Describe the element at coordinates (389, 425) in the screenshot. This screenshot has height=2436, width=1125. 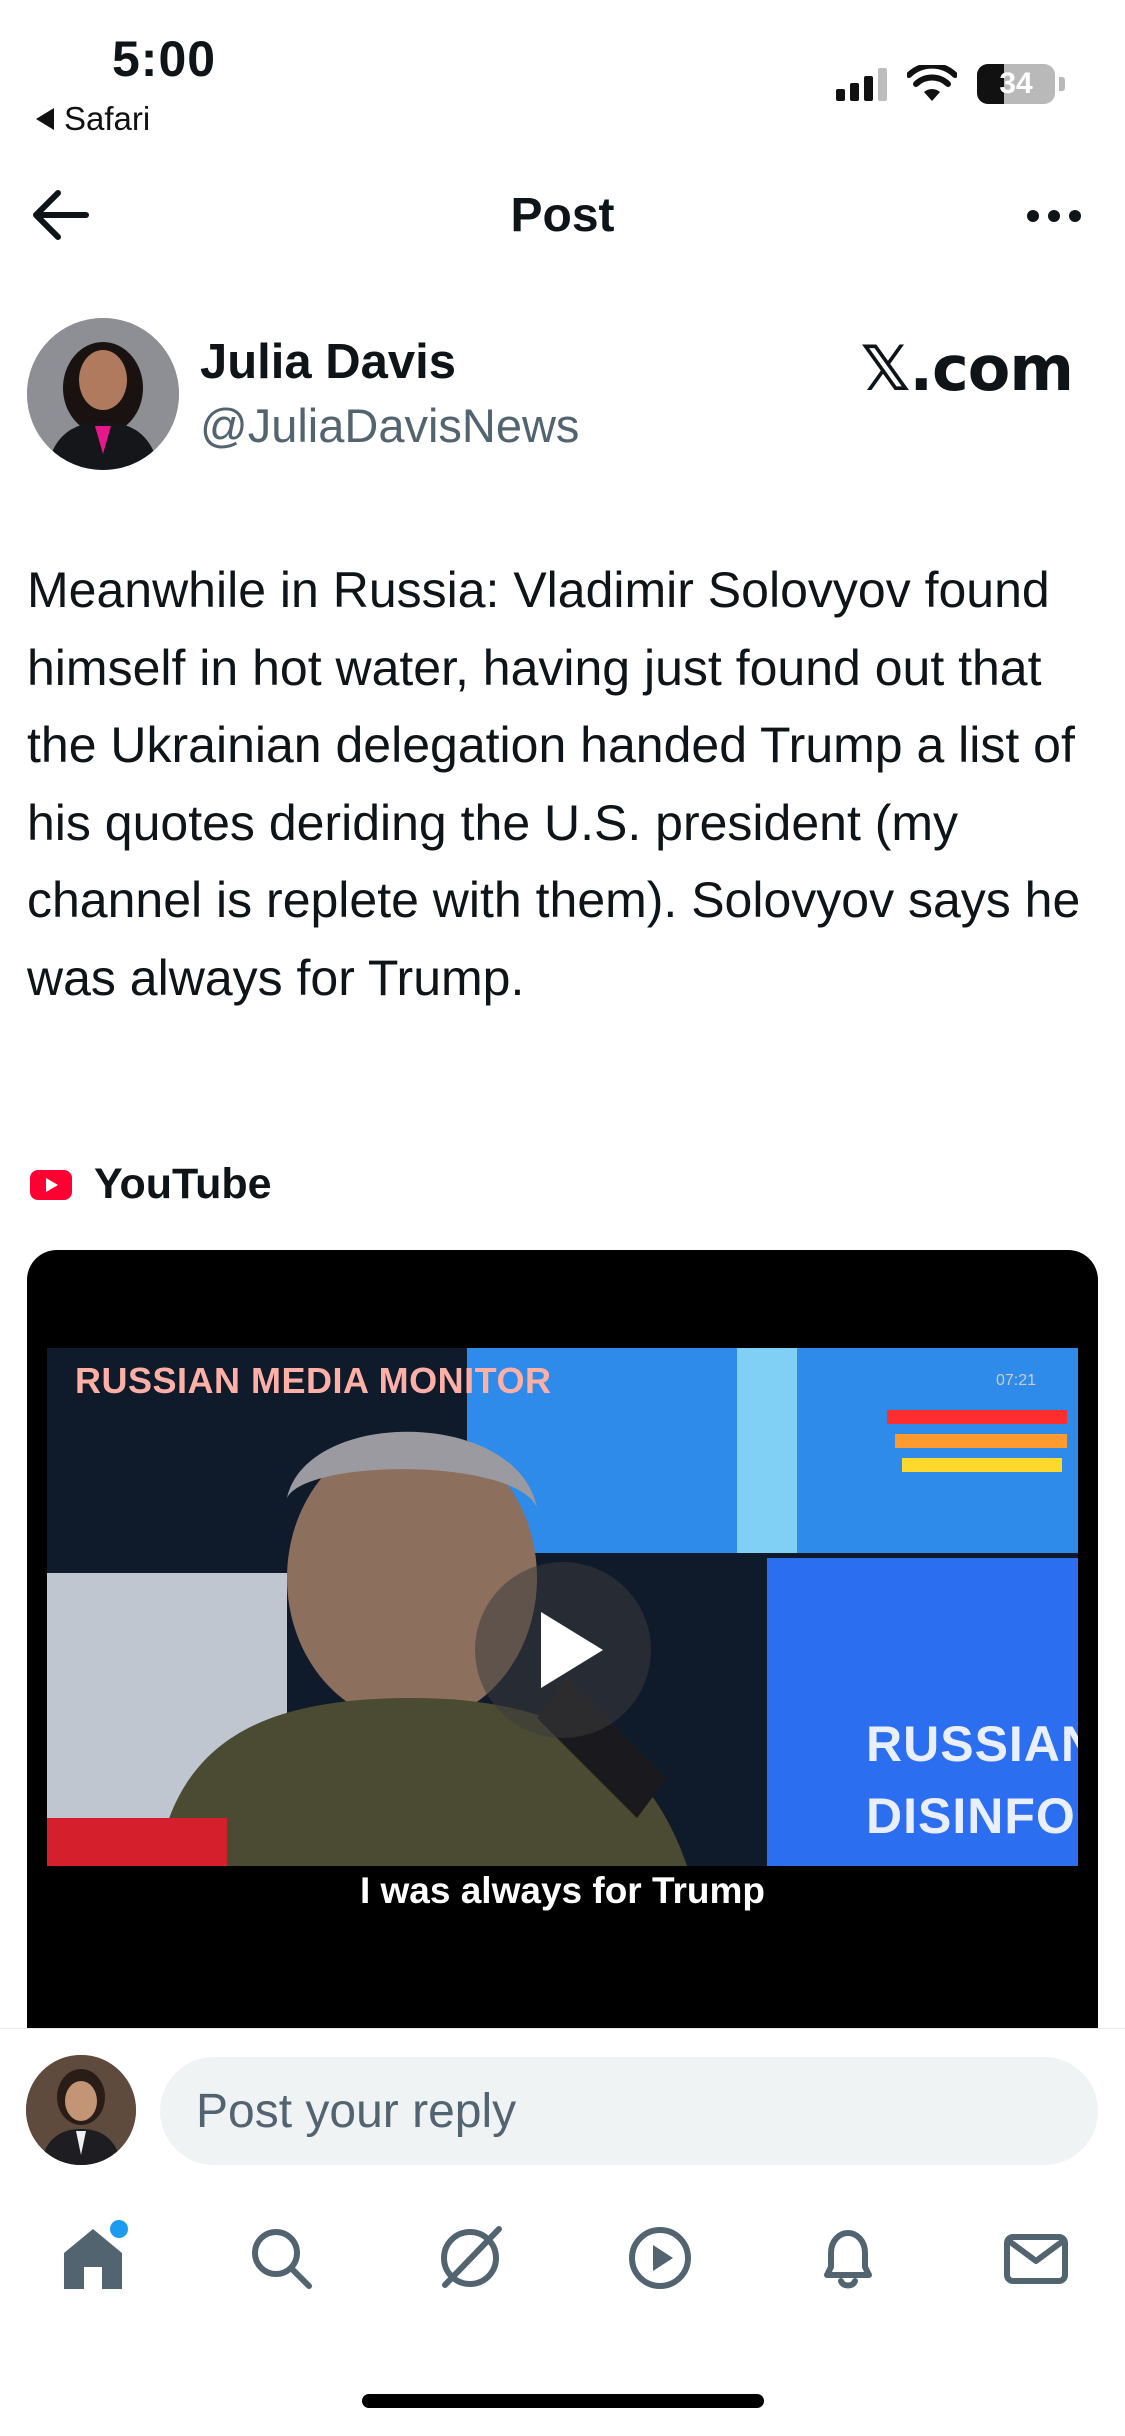
I see `author-handle: @JuliaDavisNews` at that location.